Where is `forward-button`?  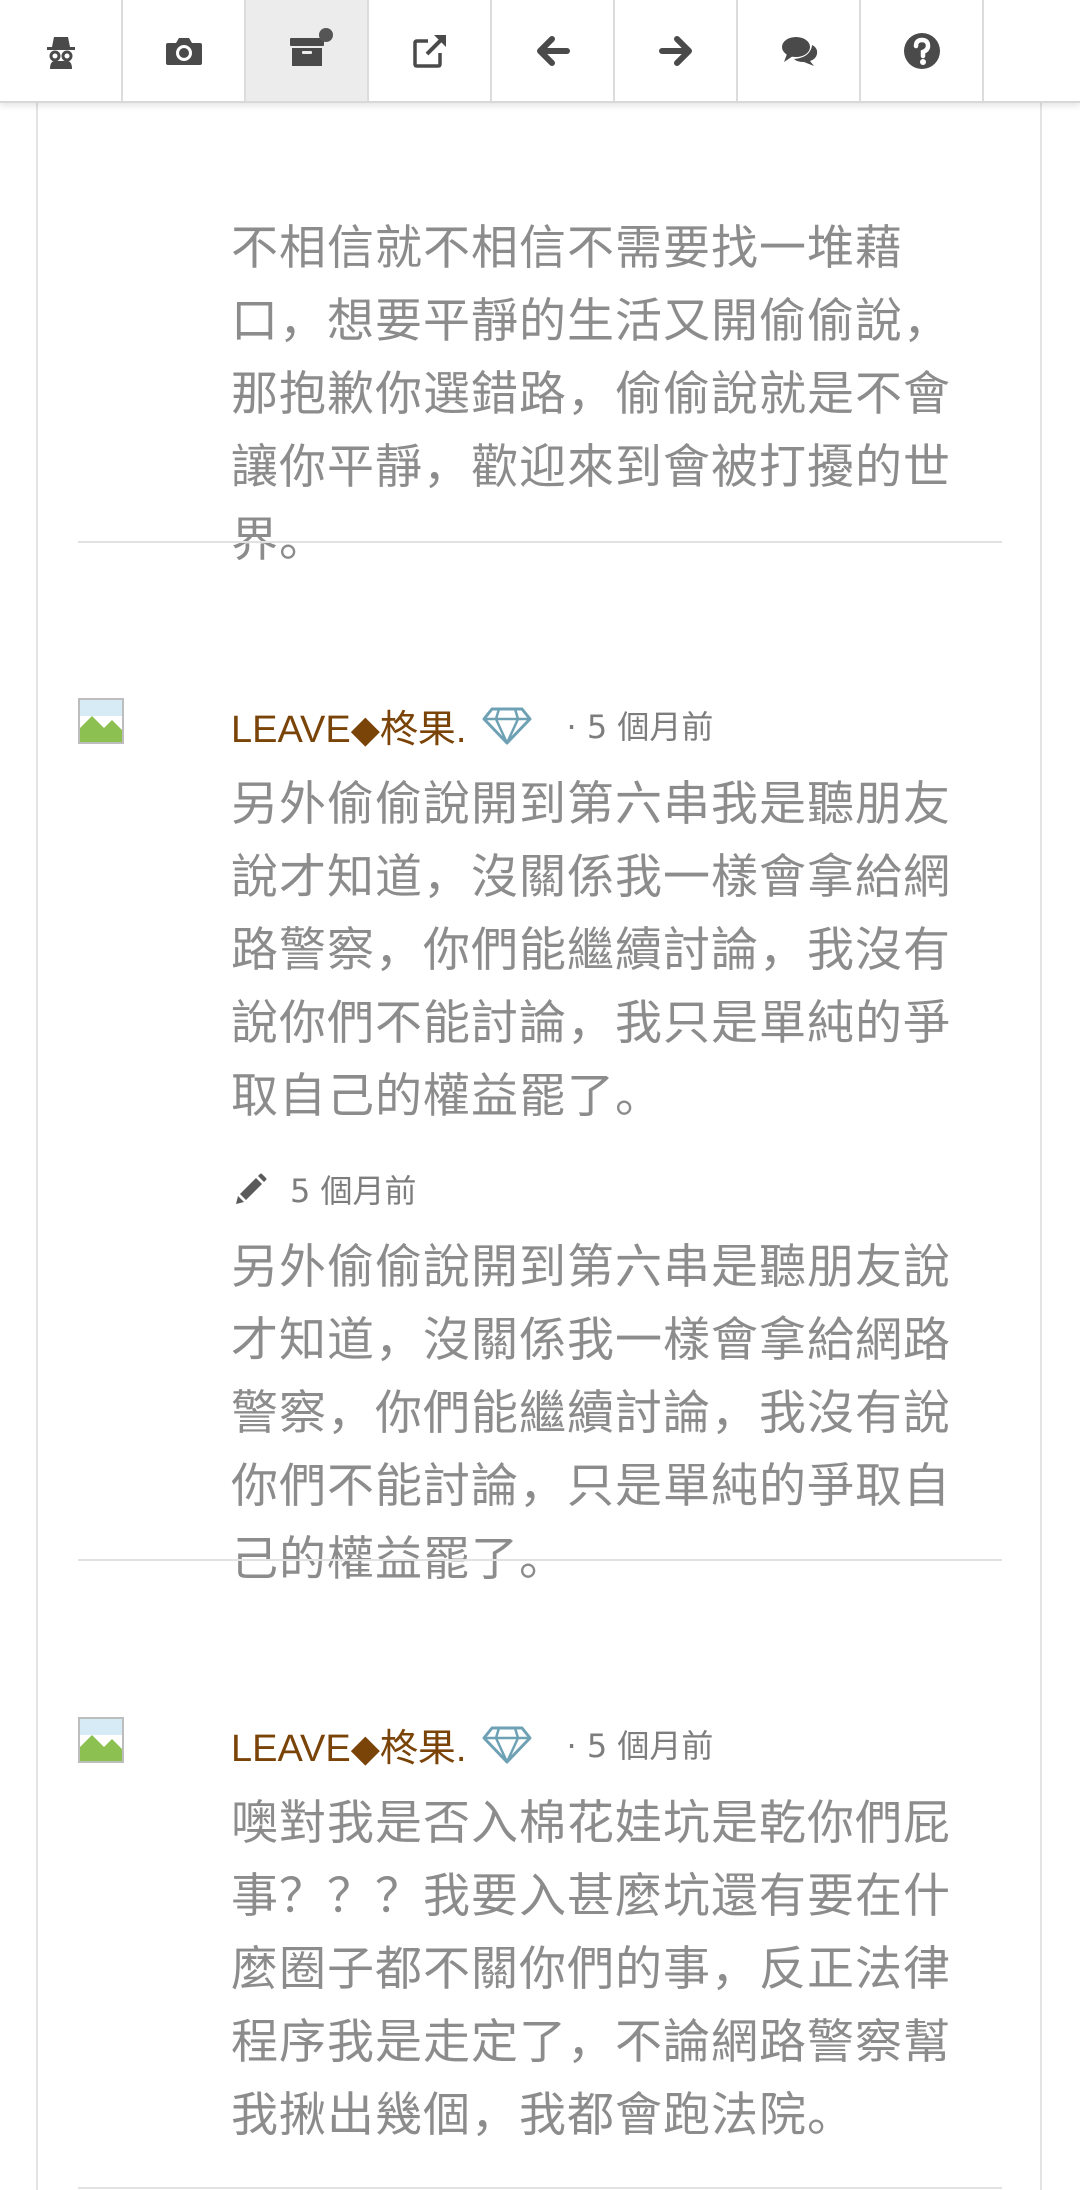
forward-button is located at coordinates (676, 50).